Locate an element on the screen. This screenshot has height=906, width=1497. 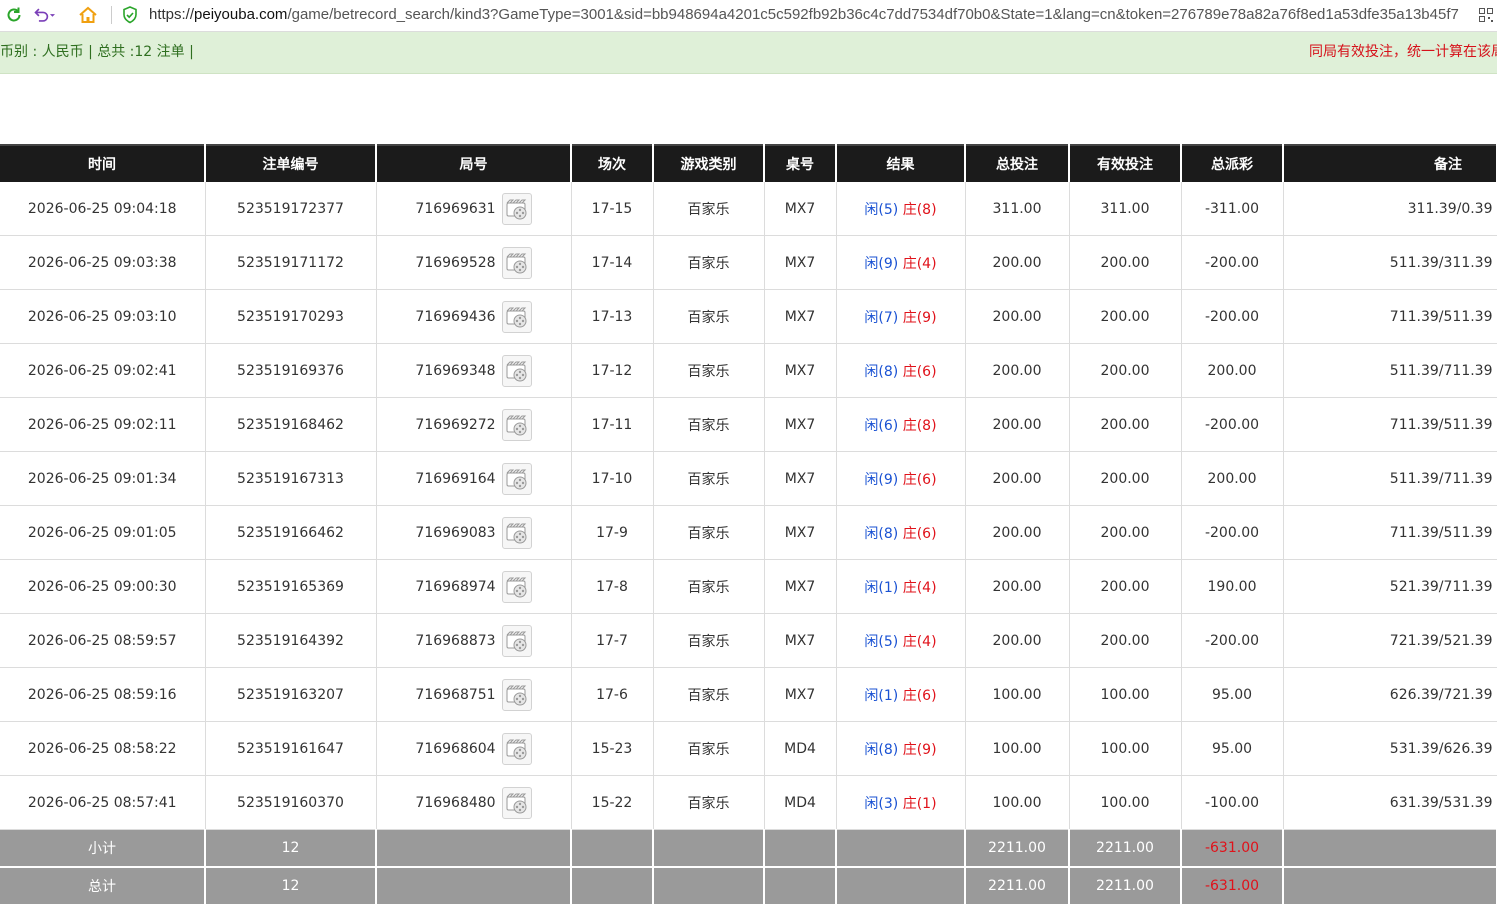
cell-total-bet: 311.00 is located at coordinates (1017, 209).